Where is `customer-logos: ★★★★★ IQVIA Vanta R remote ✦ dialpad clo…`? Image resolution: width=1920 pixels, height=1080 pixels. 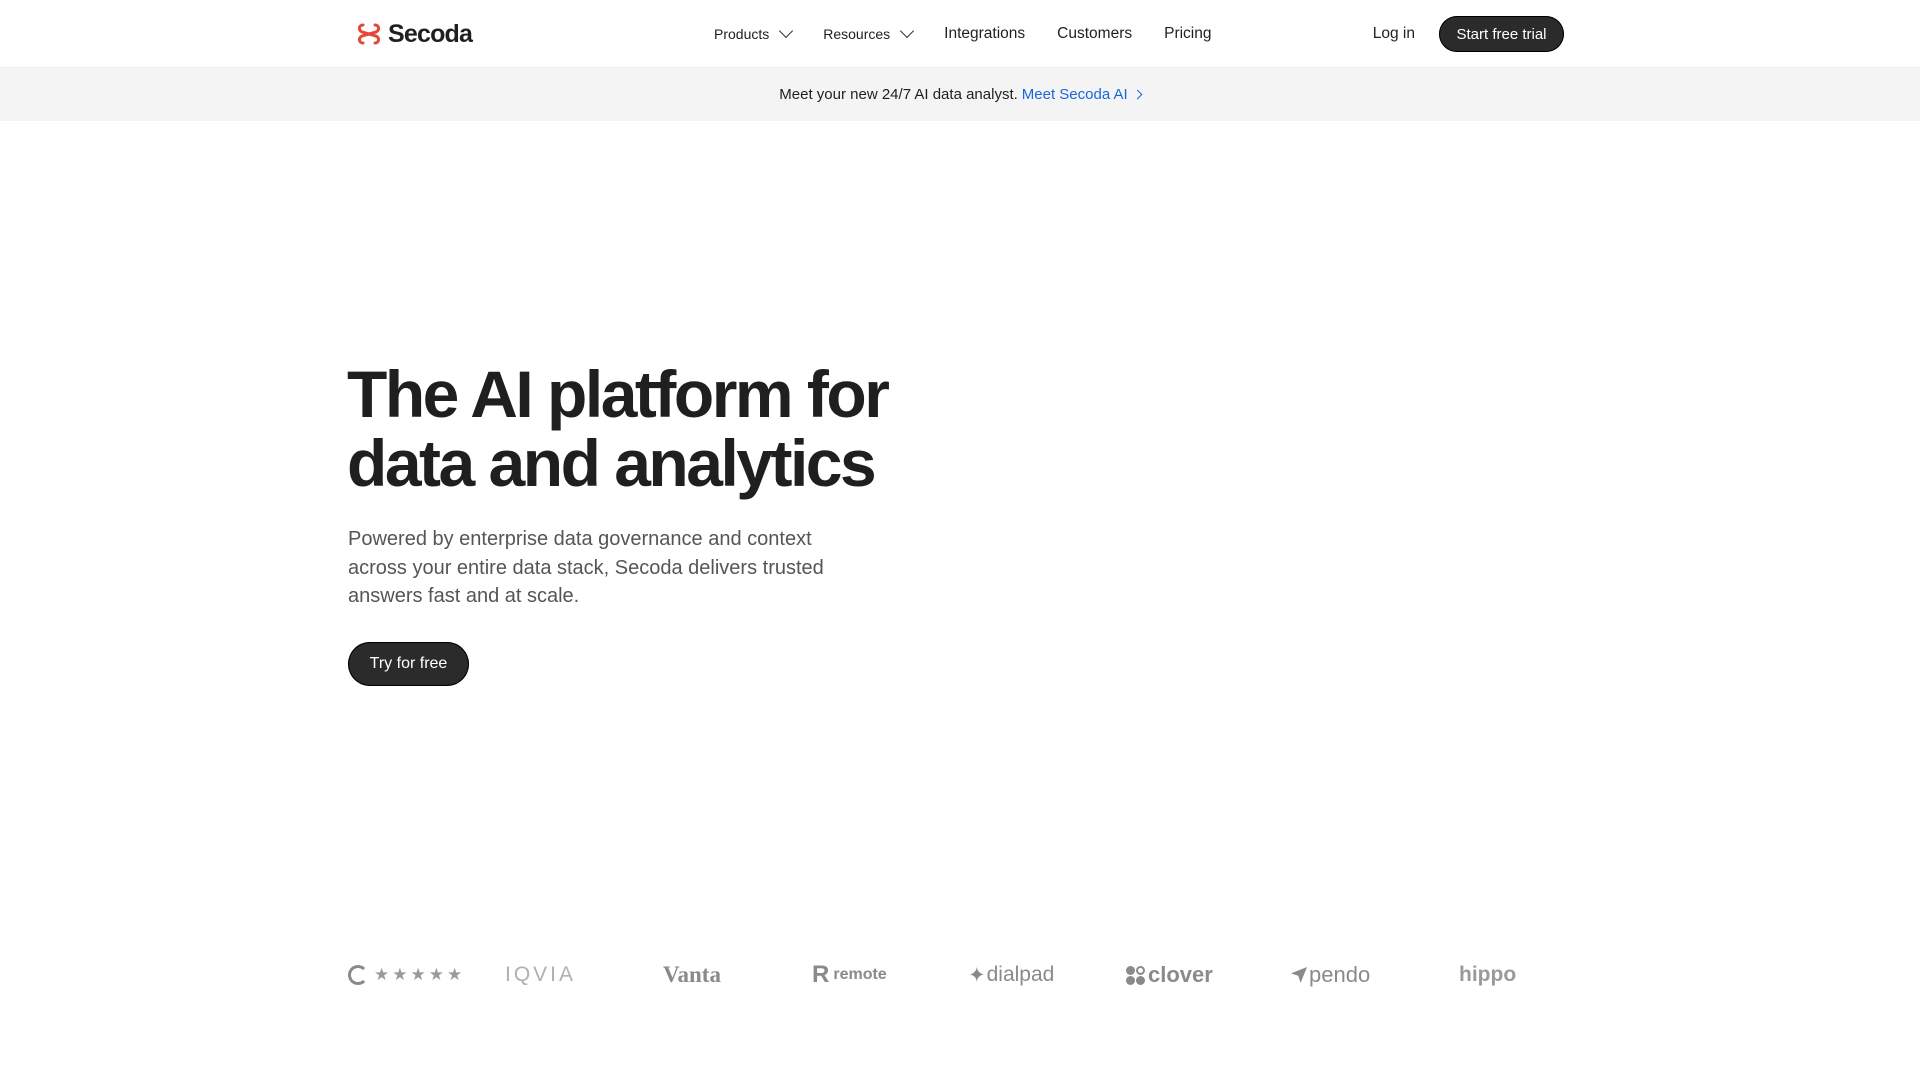
customer-logos: ★★★★★ IQVIA Vanta R remote ✦ dialpad clo… is located at coordinates (932, 975).